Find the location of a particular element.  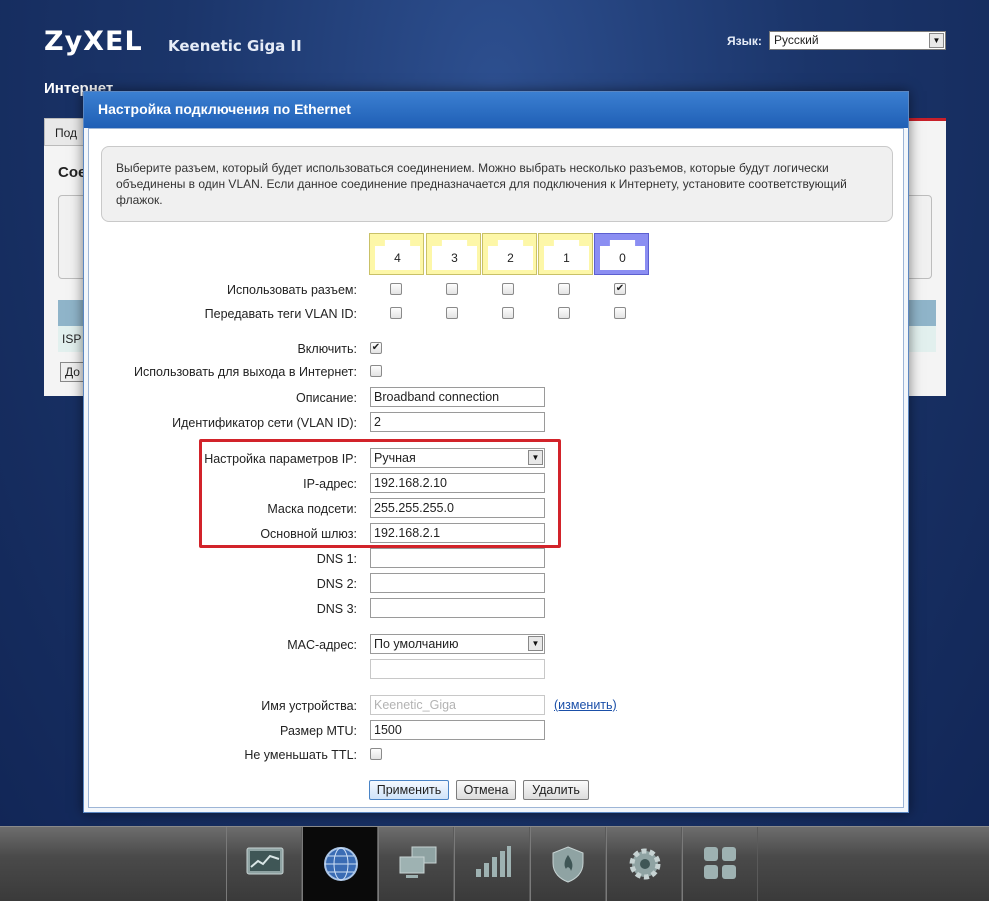

bottom-nav is located at coordinates (494, 863).